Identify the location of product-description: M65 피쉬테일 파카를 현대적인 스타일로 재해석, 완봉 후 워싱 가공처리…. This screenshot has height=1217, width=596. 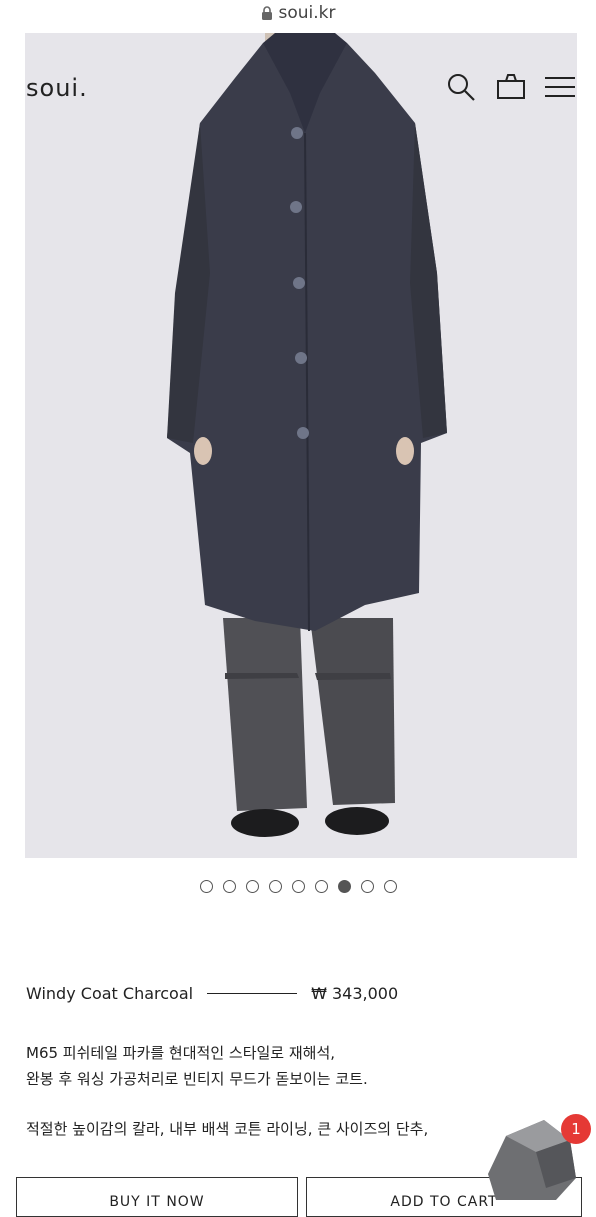
(296, 1091).